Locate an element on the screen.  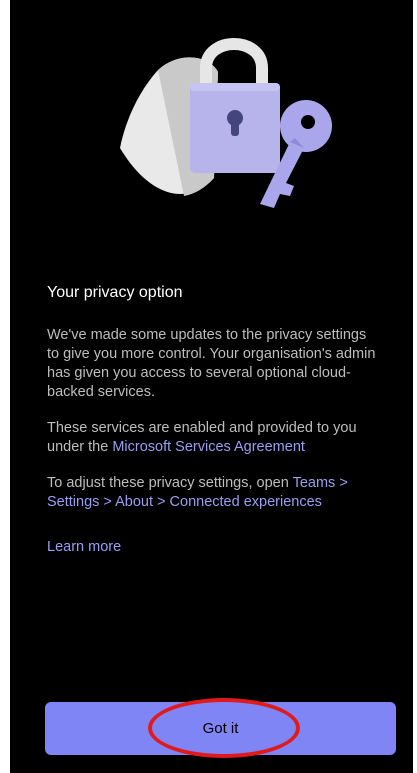
learn-more-link: Learn more is located at coordinates (84, 547).